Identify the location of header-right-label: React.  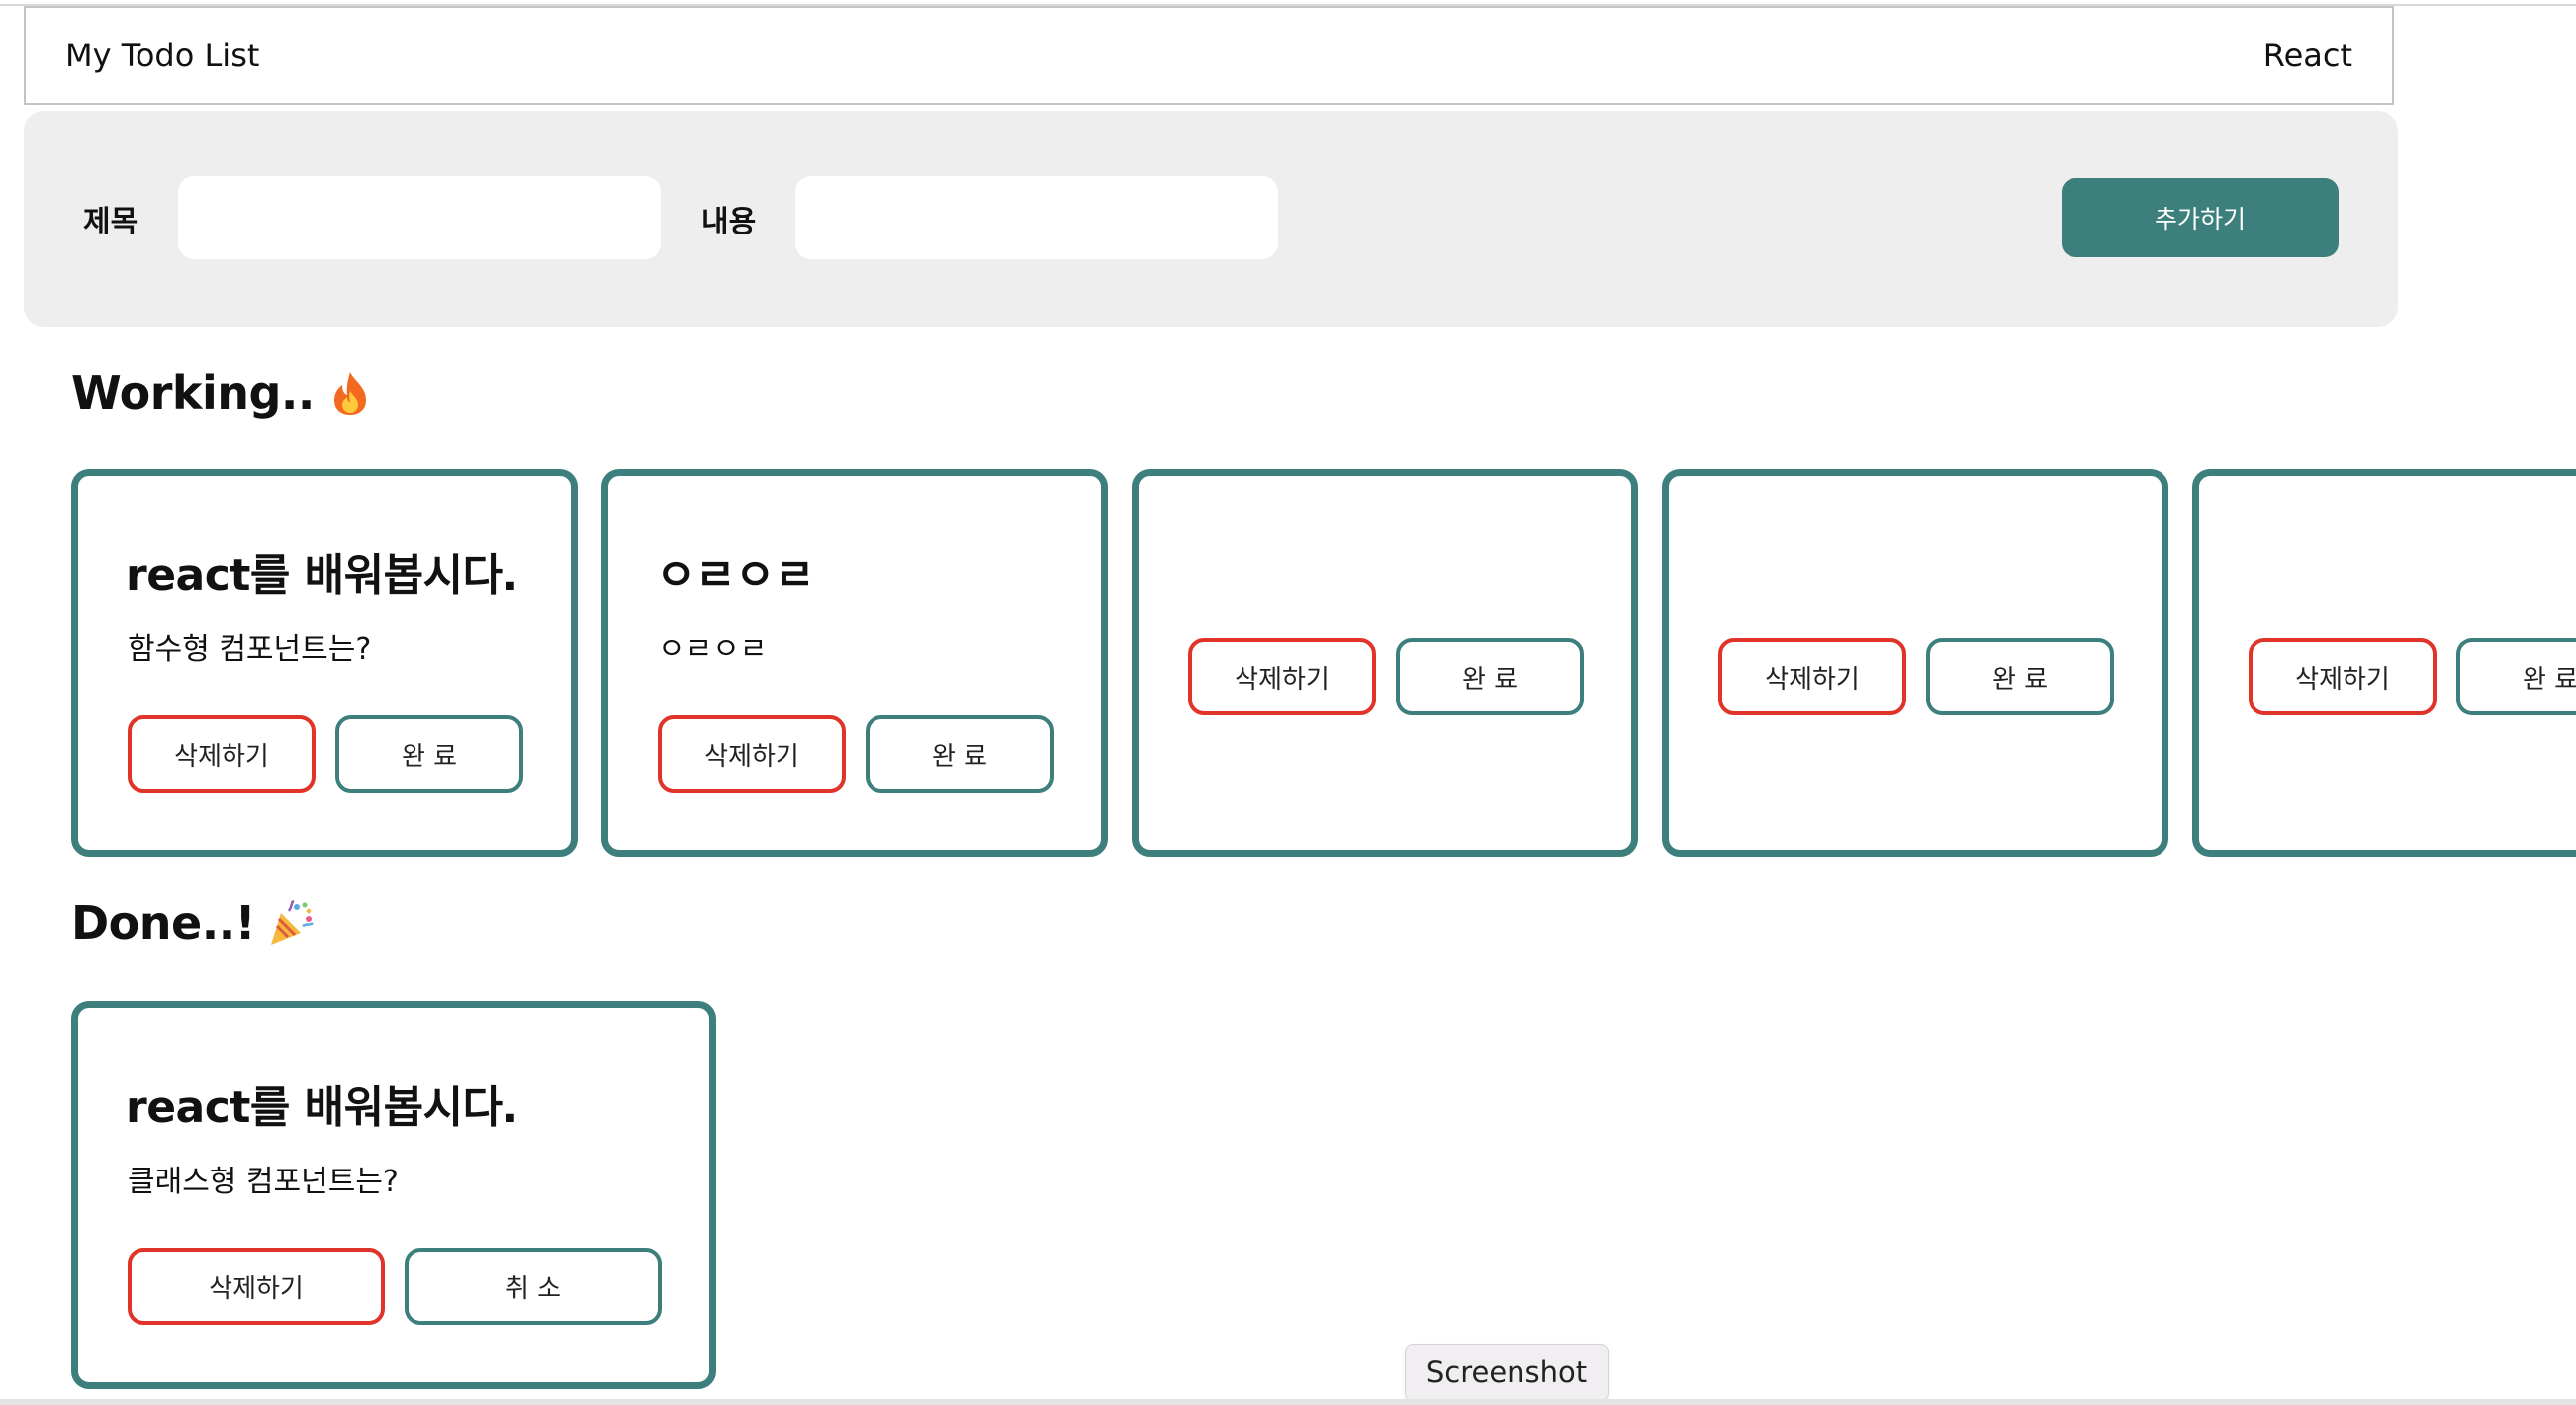
(2307, 56).